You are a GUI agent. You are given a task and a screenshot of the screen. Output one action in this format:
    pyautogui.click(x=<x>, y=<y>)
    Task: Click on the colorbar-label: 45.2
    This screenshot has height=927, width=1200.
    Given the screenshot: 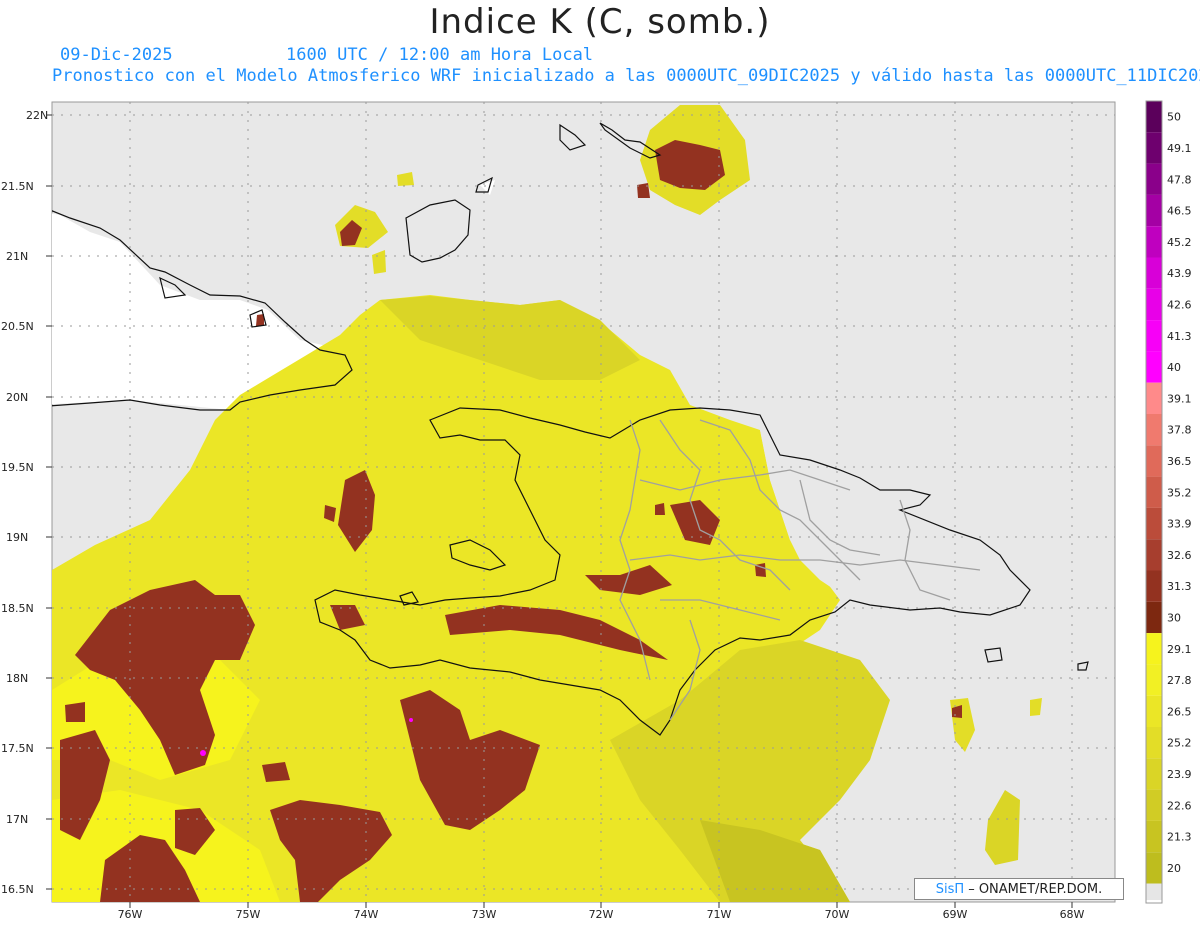 What is the action you would take?
    pyautogui.click(x=1179, y=242)
    